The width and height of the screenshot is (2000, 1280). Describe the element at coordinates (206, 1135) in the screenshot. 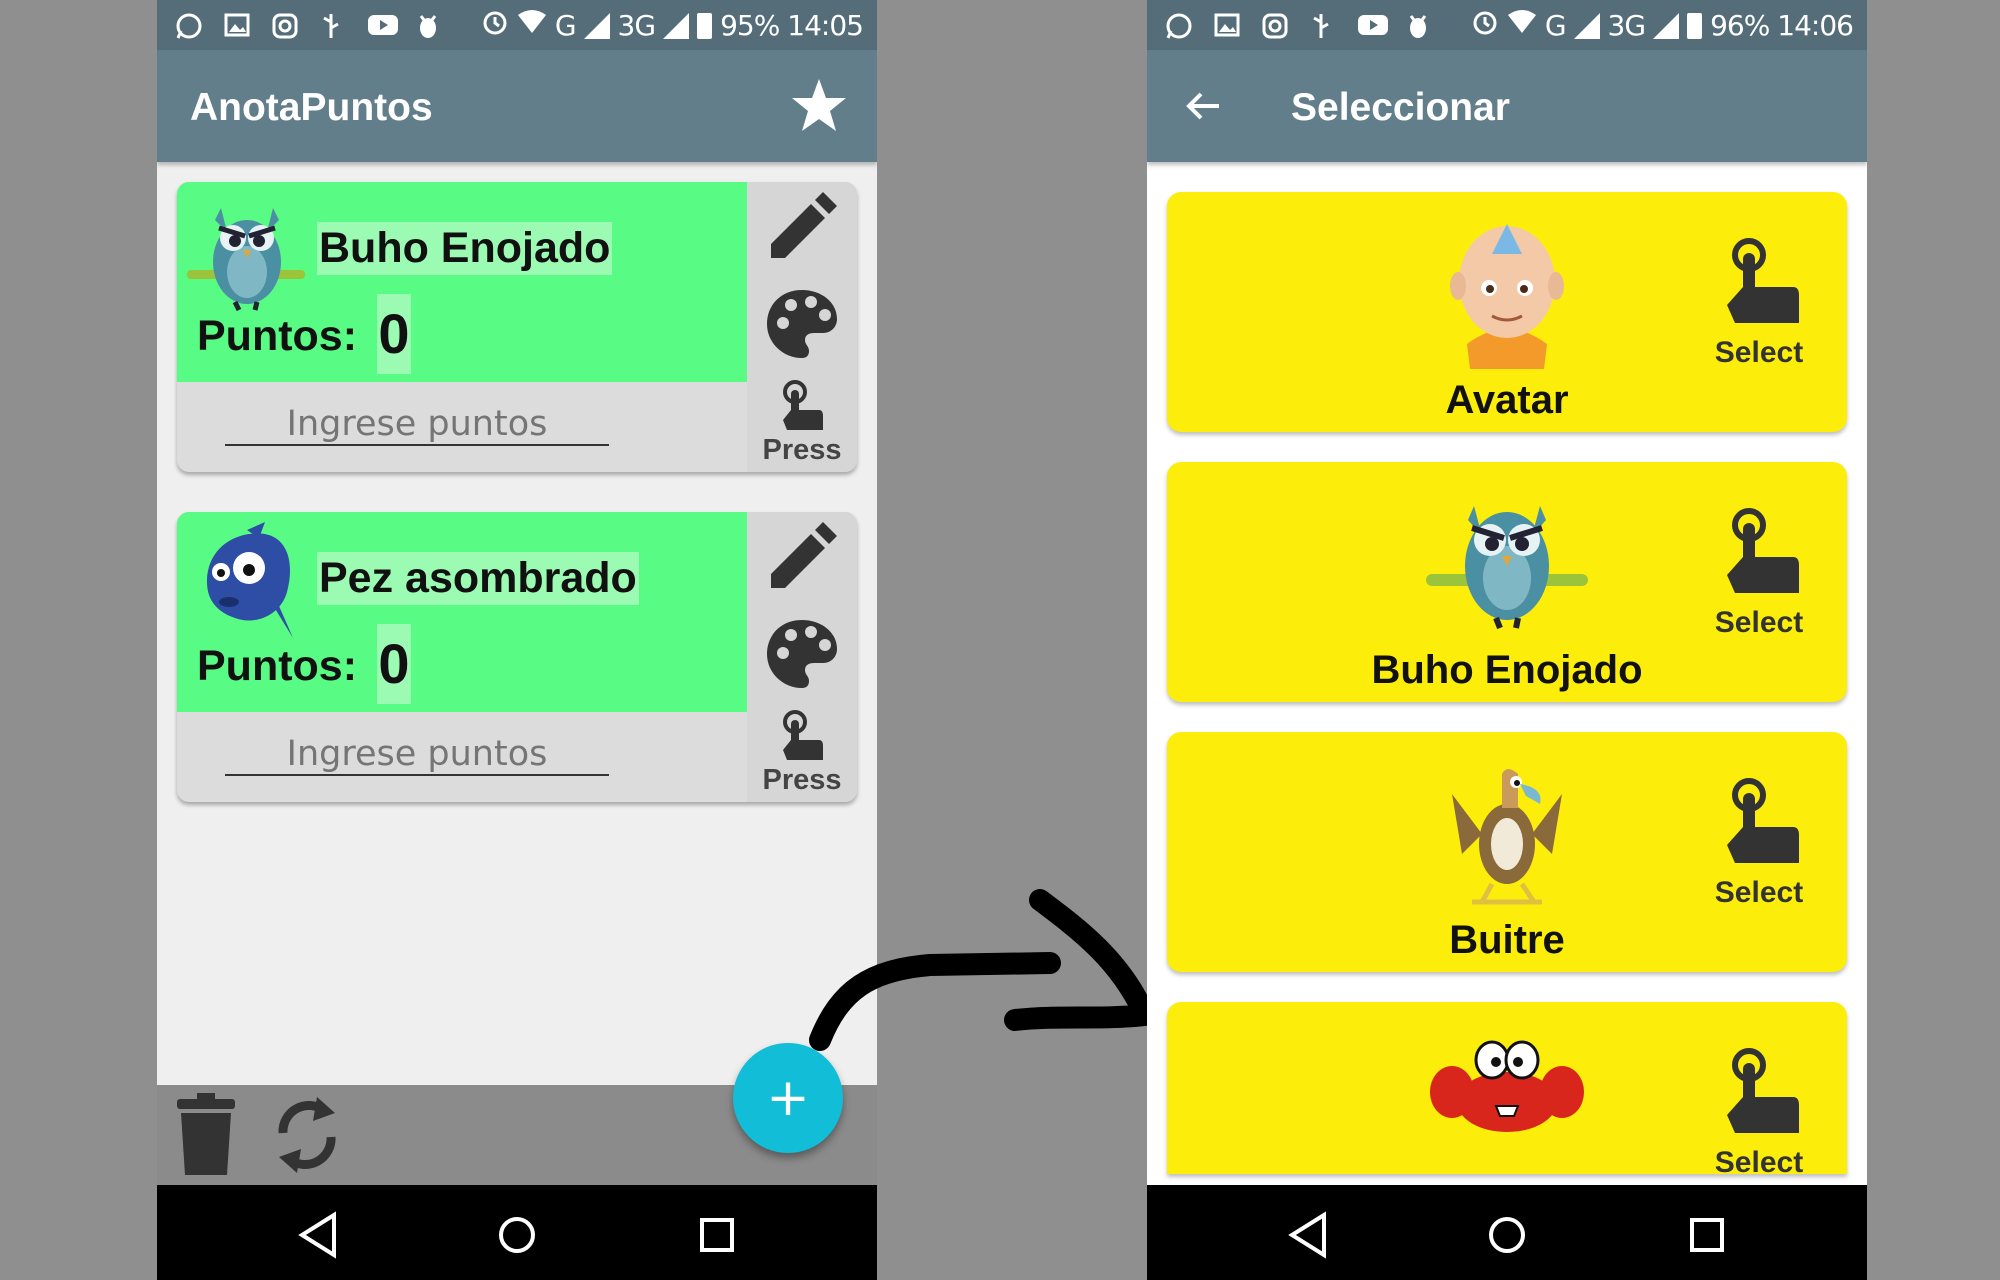

I see `trash-icon` at that location.